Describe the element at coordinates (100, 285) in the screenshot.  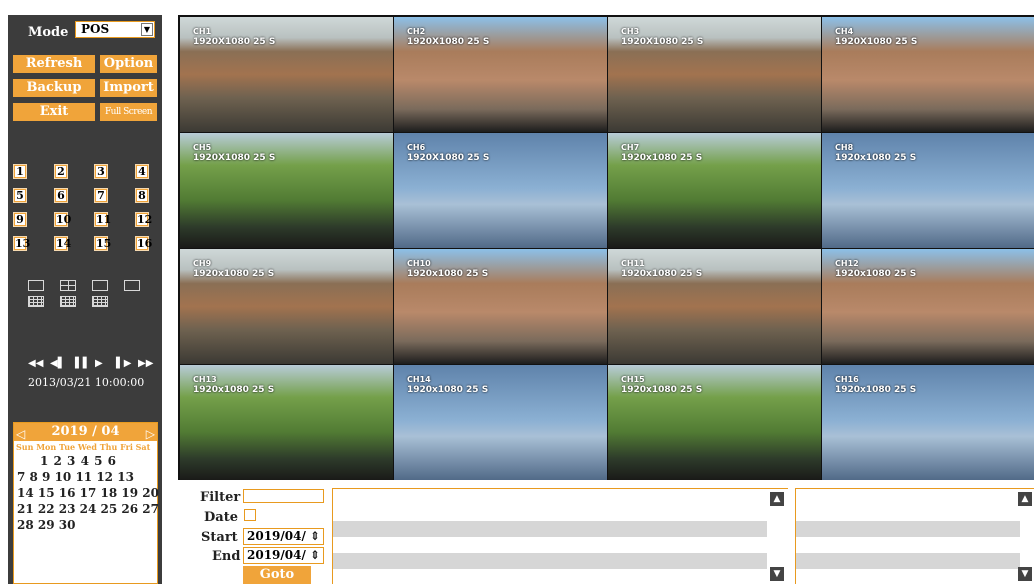
I see `layout-1plus5-icon` at that location.